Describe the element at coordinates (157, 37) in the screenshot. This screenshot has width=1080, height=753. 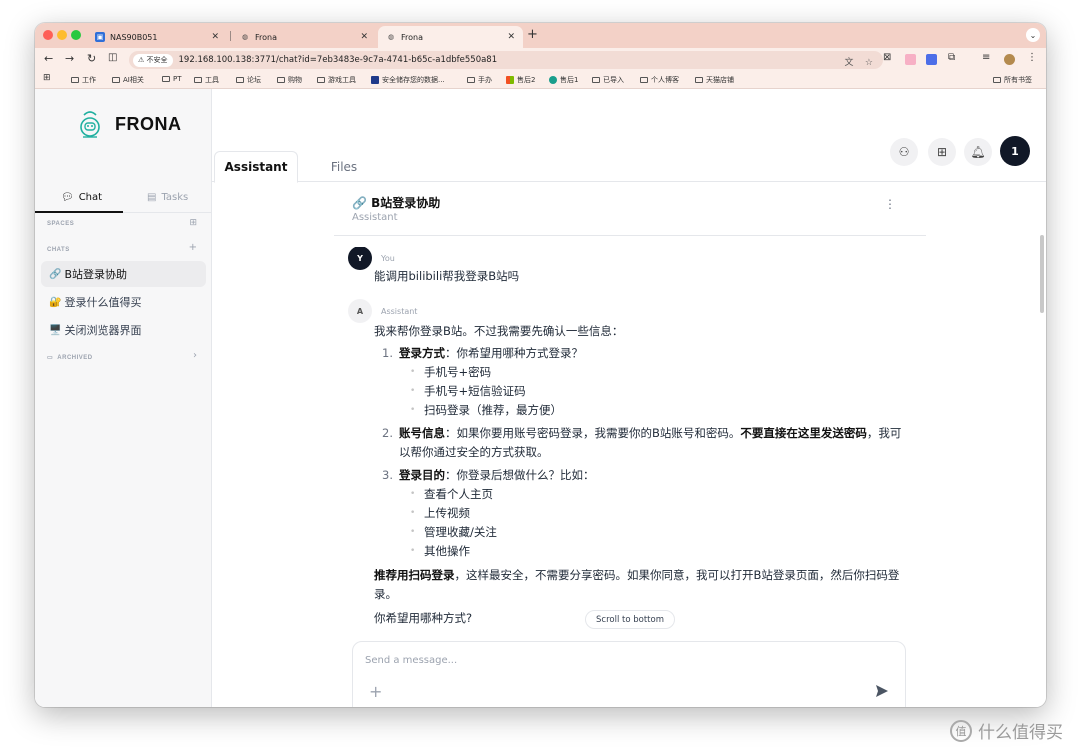
I see `browser-tab-nas: ▣ NAS90B051 ✕` at that location.